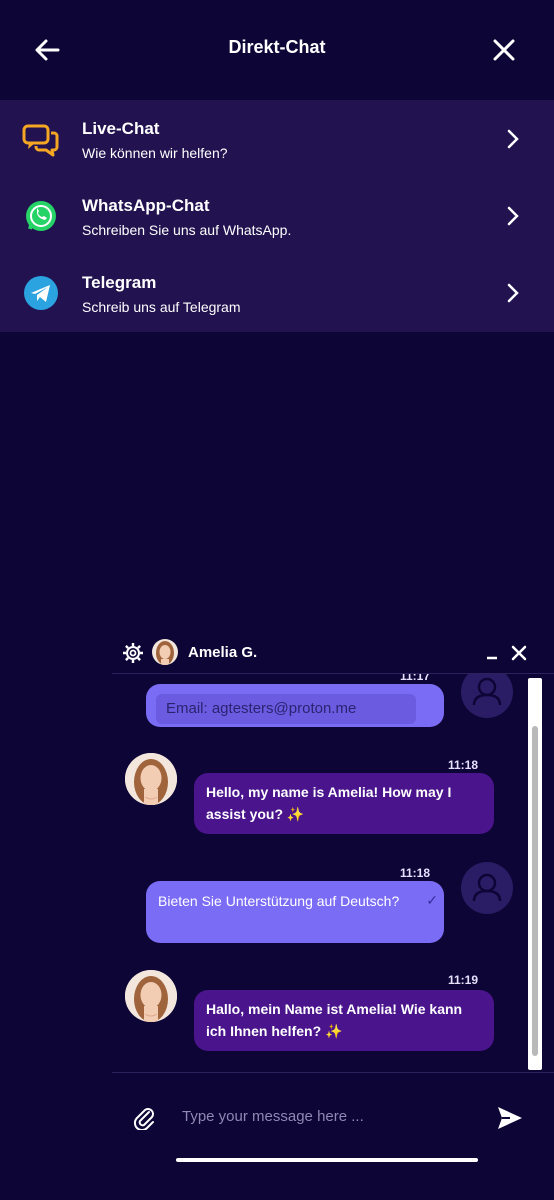 The width and height of the screenshot is (554, 1200). Describe the element at coordinates (41, 216) in the screenshot. I see `whatsapp-icon` at that location.